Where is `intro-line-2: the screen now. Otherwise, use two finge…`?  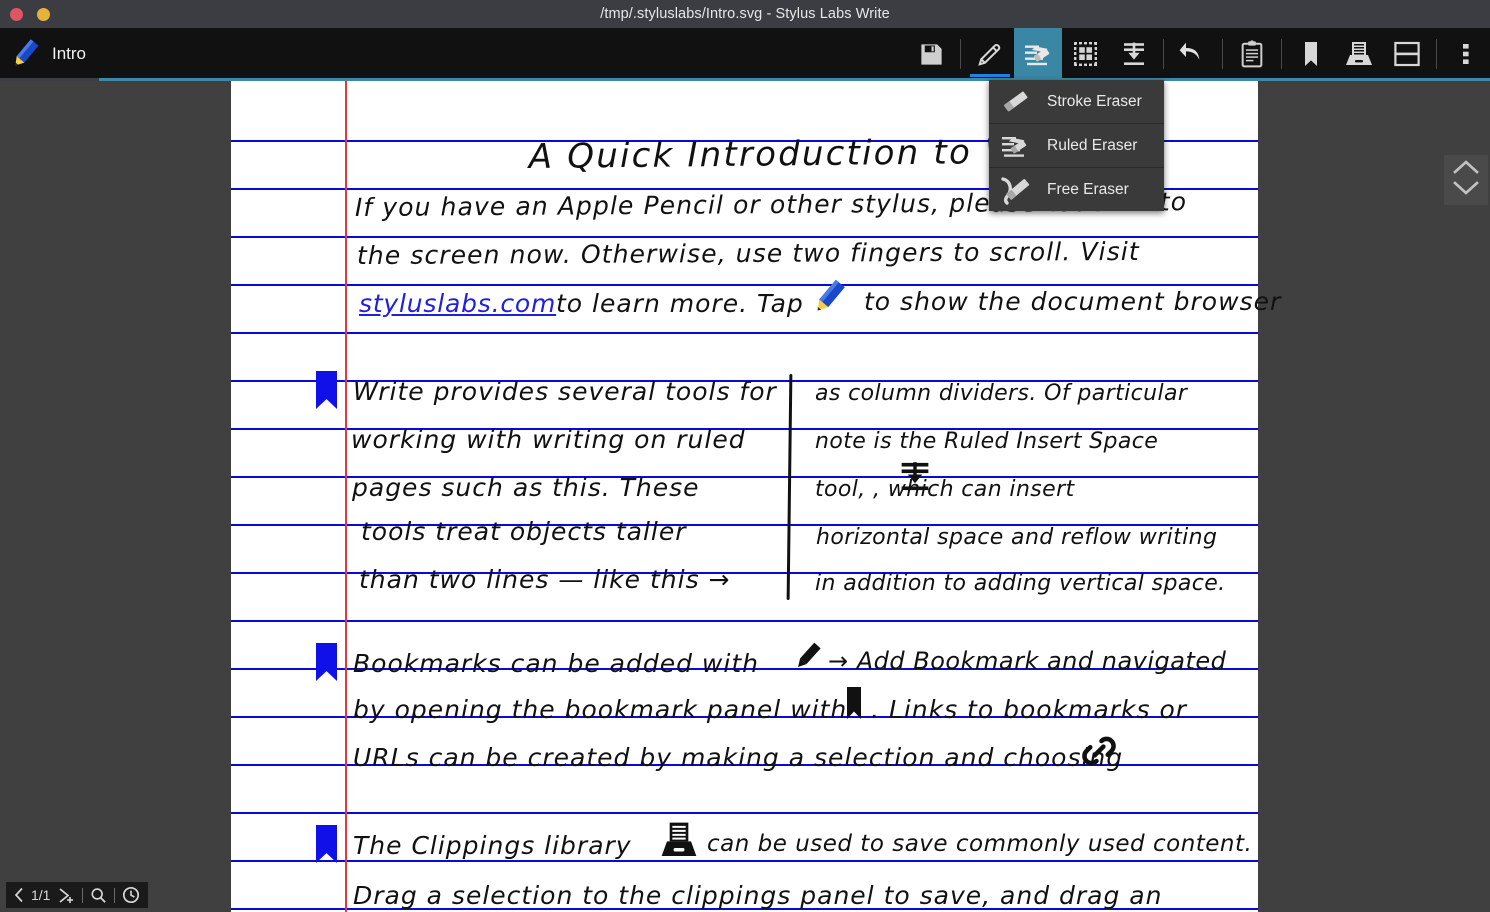 intro-line-2: the screen now. Otherwise, use two finge… is located at coordinates (748, 253).